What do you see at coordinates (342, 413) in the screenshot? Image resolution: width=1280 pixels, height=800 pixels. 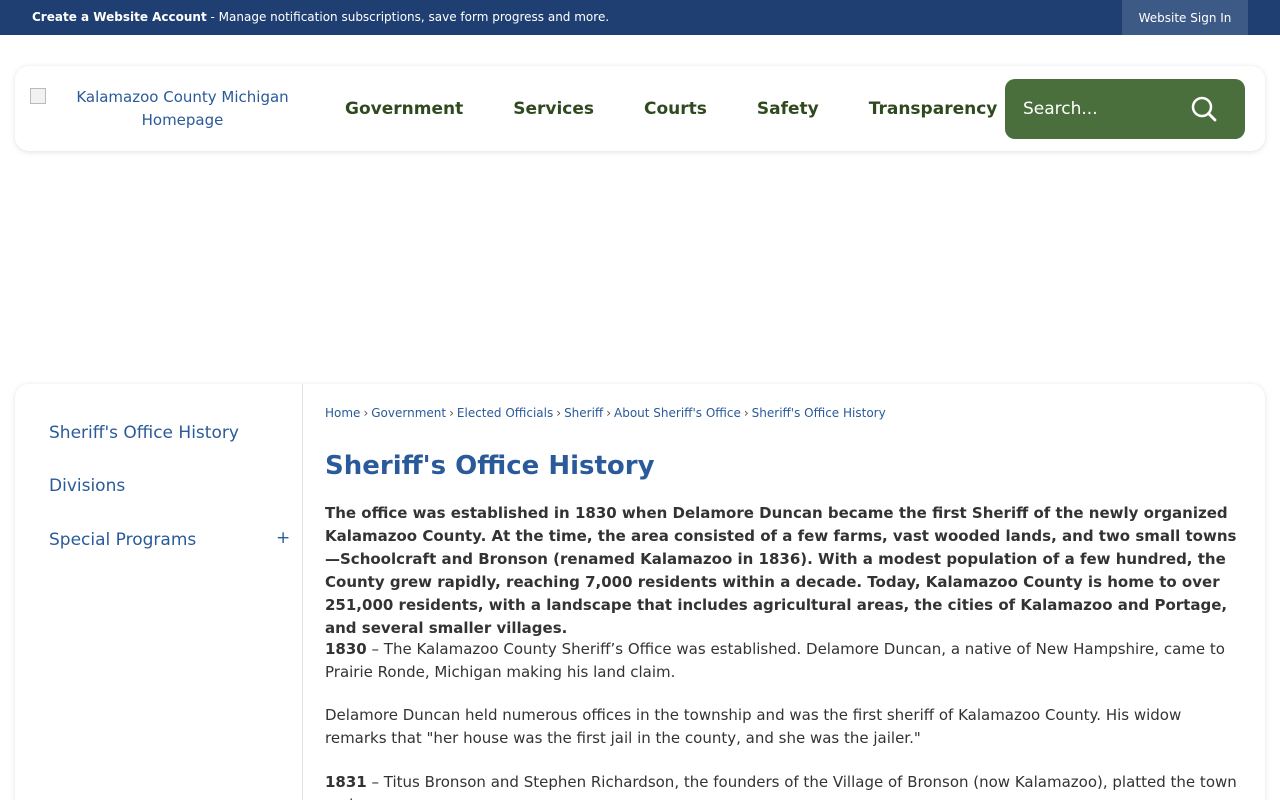 I see `breadcrumb-home: Home` at bounding box center [342, 413].